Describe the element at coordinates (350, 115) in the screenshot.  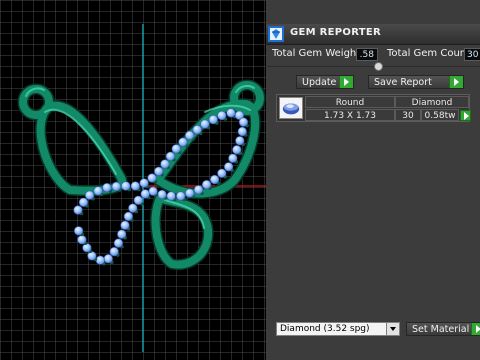
I see `gem-size: 1.73 X 1.73` at that location.